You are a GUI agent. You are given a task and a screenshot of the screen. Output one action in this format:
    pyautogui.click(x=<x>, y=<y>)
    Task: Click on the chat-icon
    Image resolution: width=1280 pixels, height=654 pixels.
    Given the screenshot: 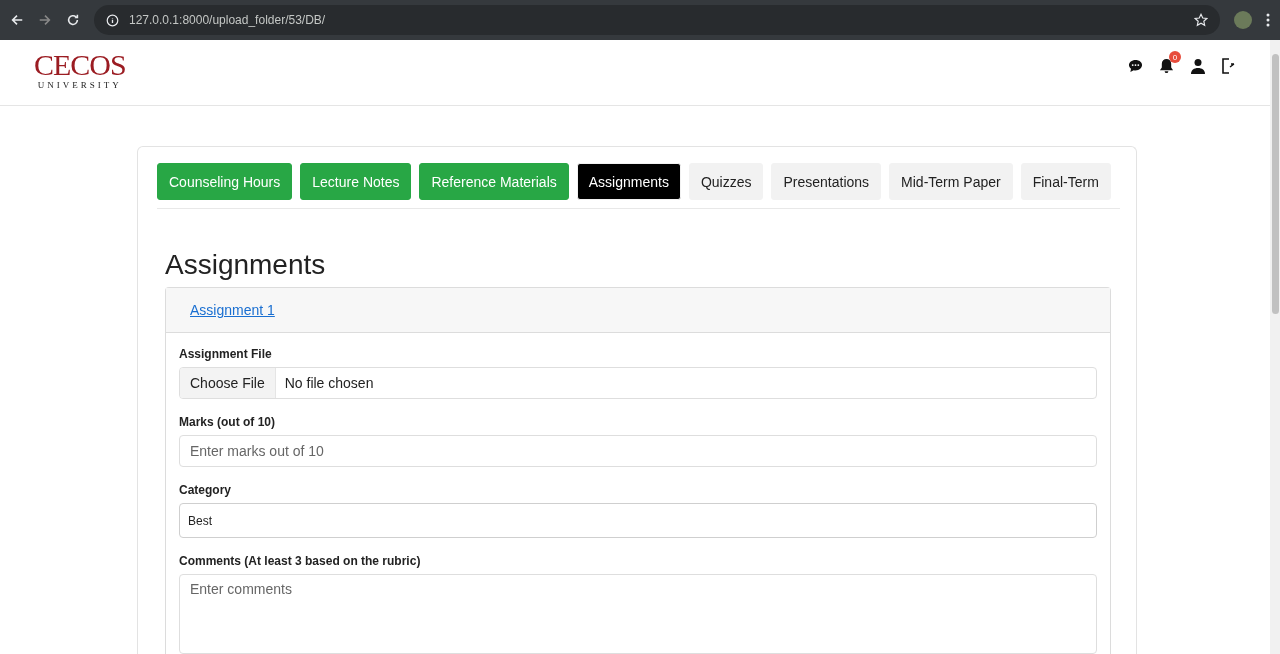 What is the action you would take?
    pyautogui.click(x=1135, y=66)
    